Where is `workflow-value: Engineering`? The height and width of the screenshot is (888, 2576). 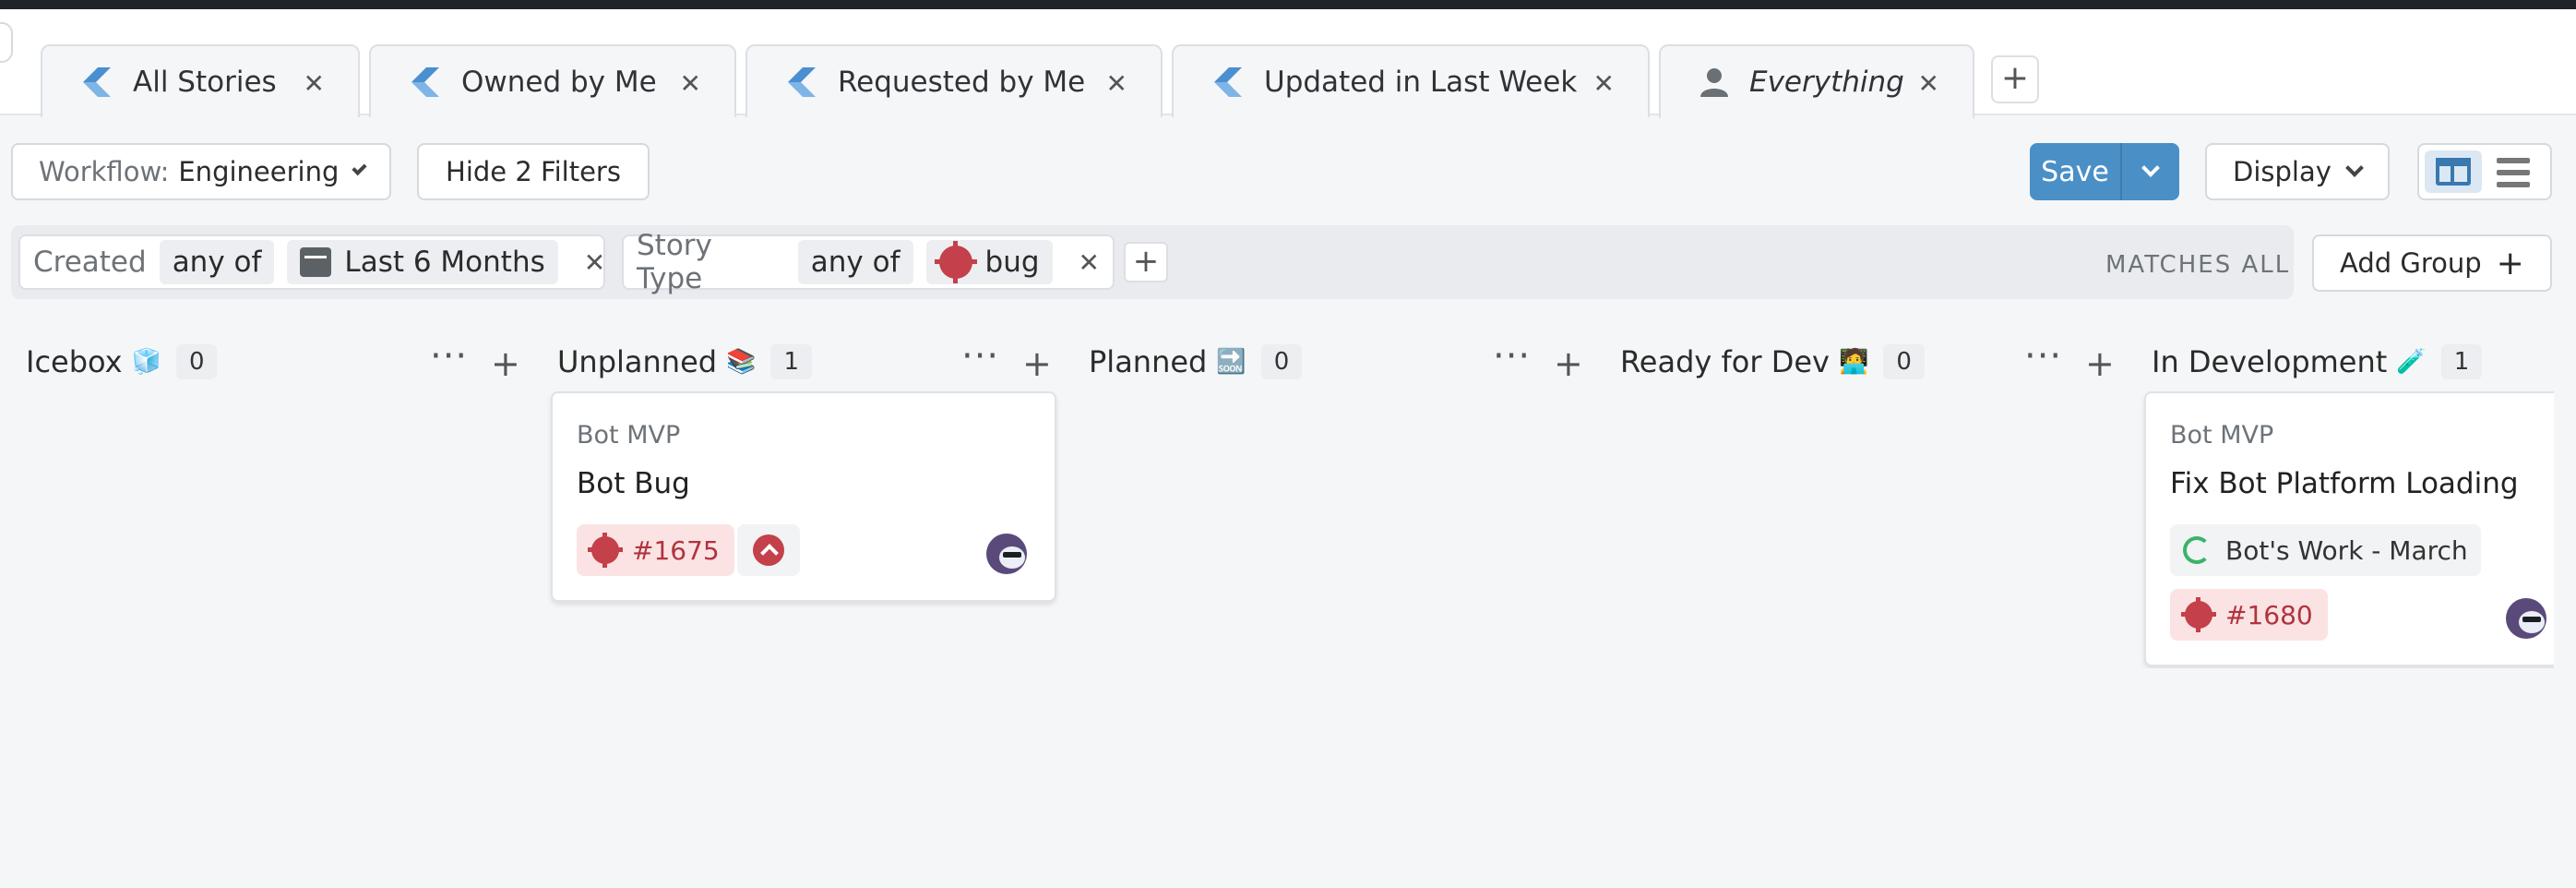
workflow-value: Engineering is located at coordinates (259, 171).